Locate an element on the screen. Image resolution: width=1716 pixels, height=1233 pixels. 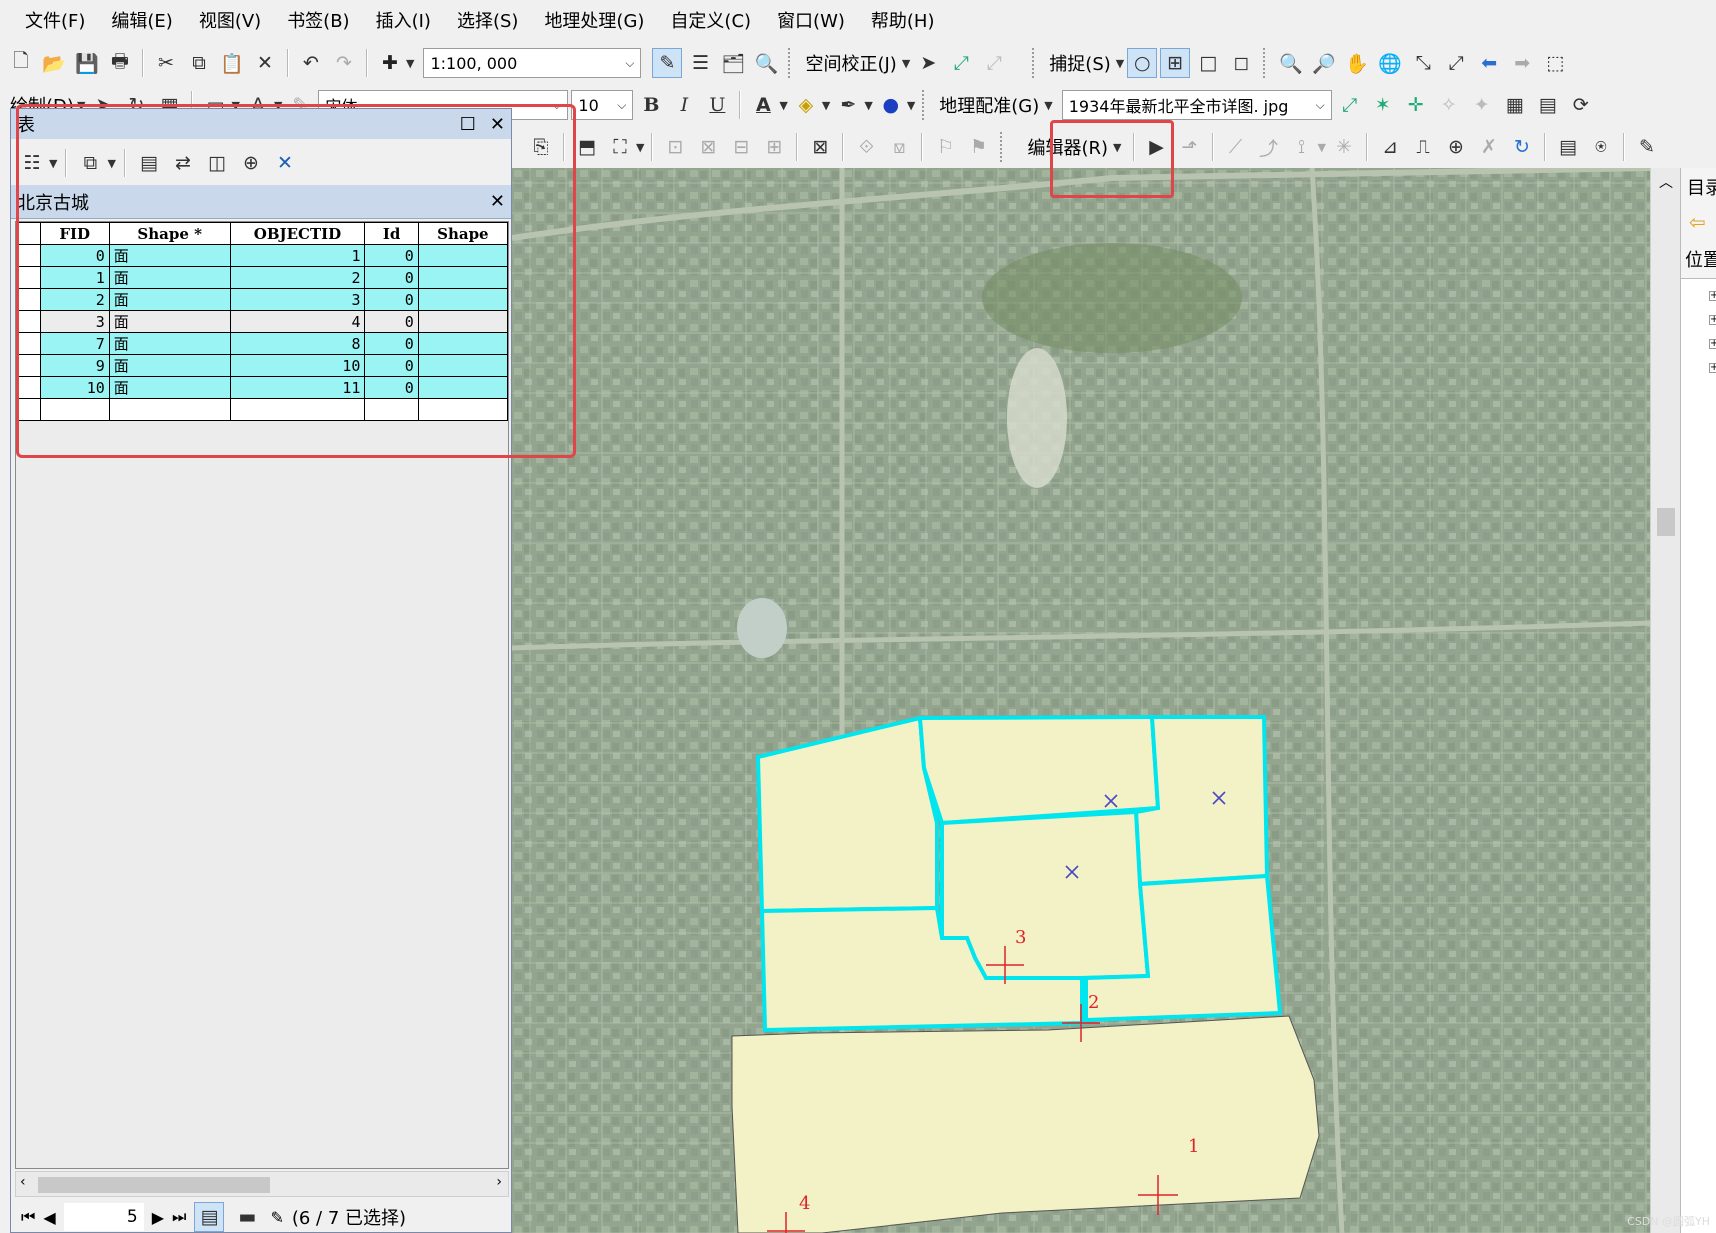
menu-windows: 窗口(W) is located at coordinates (811, 22).